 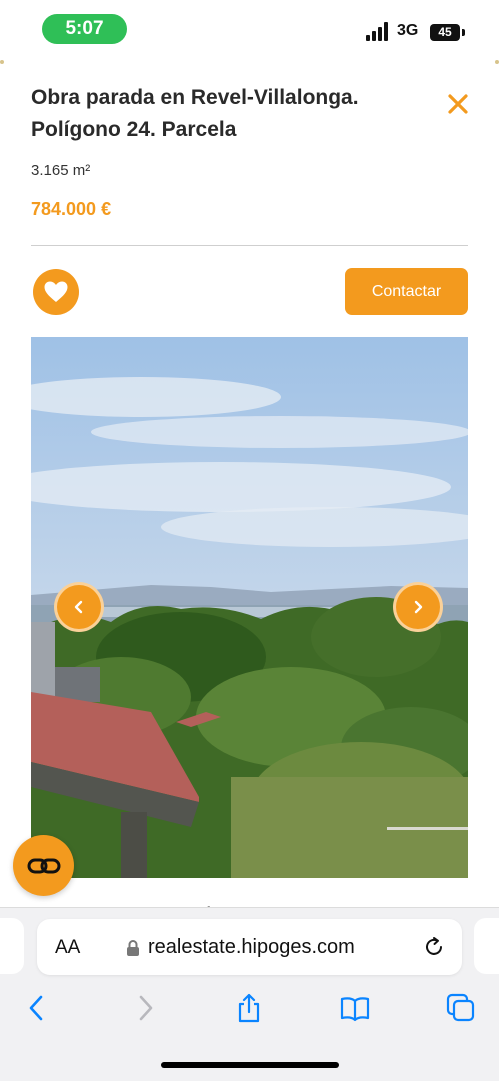 What do you see at coordinates (145, 1008) in the screenshot?
I see `forward-icon` at bounding box center [145, 1008].